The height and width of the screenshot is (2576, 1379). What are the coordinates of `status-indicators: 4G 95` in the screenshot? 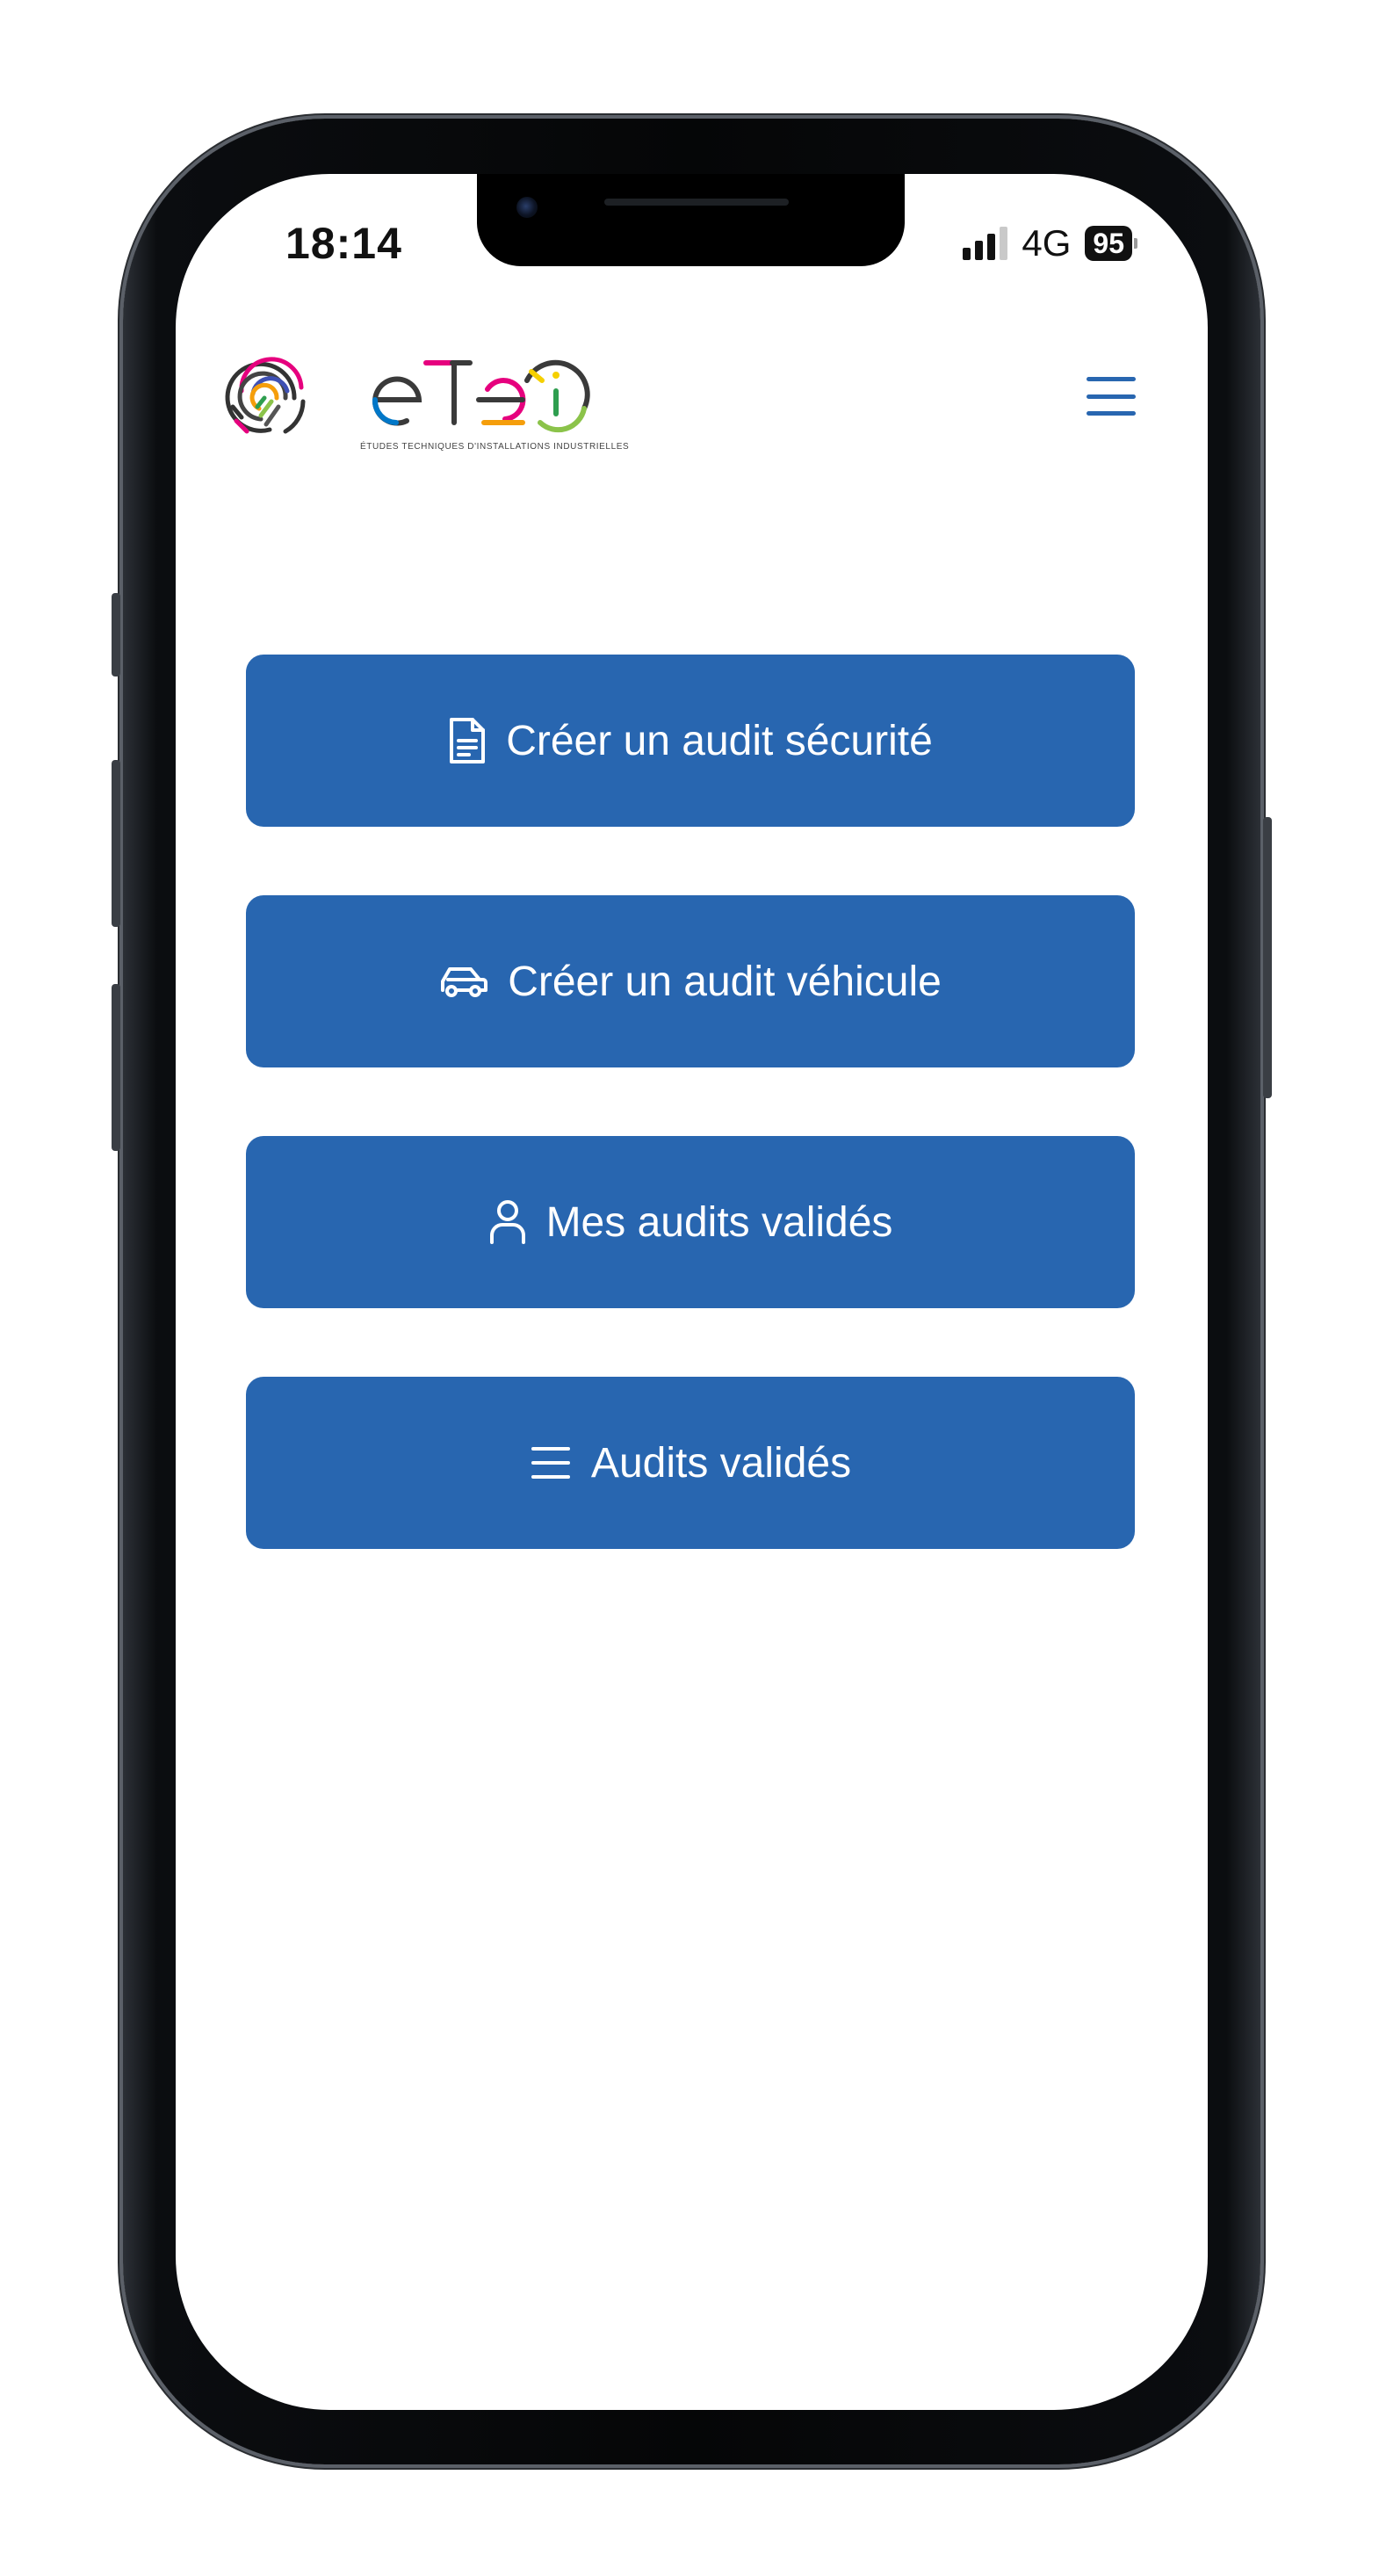 It's located at (1050, 243).